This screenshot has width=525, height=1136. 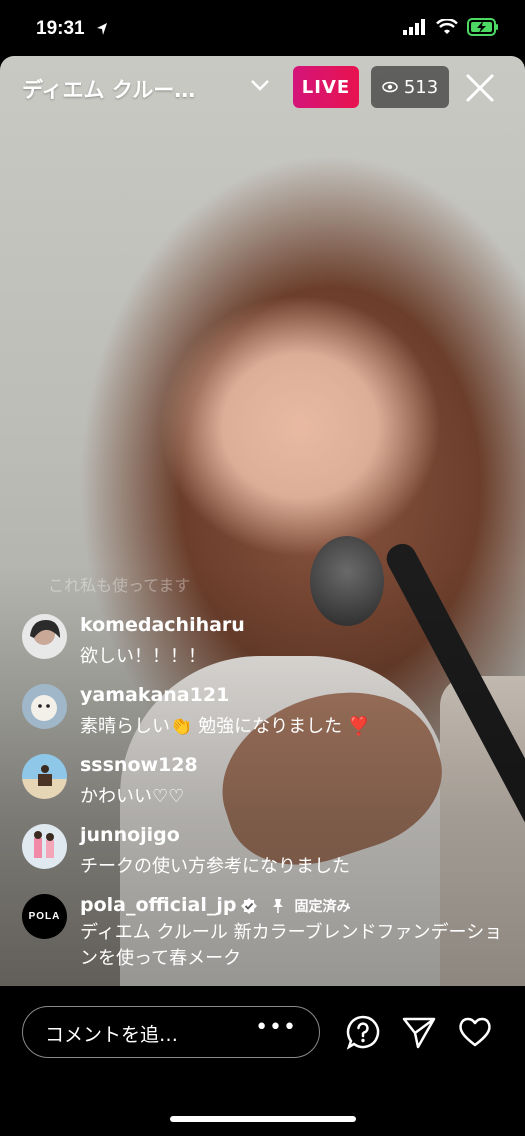 What do you see at coordinates (447, 26) in the screenshot?
I see `wifi-icon` at bounding box center [447, 26].